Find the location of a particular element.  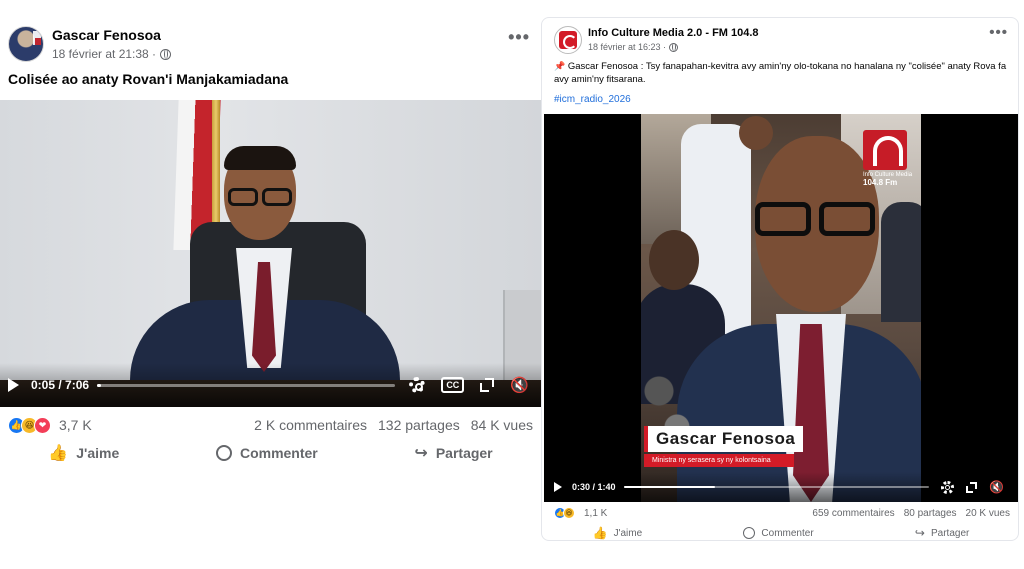

video-time: 0:05 / 7:06 is located at coordinates (60, 385).